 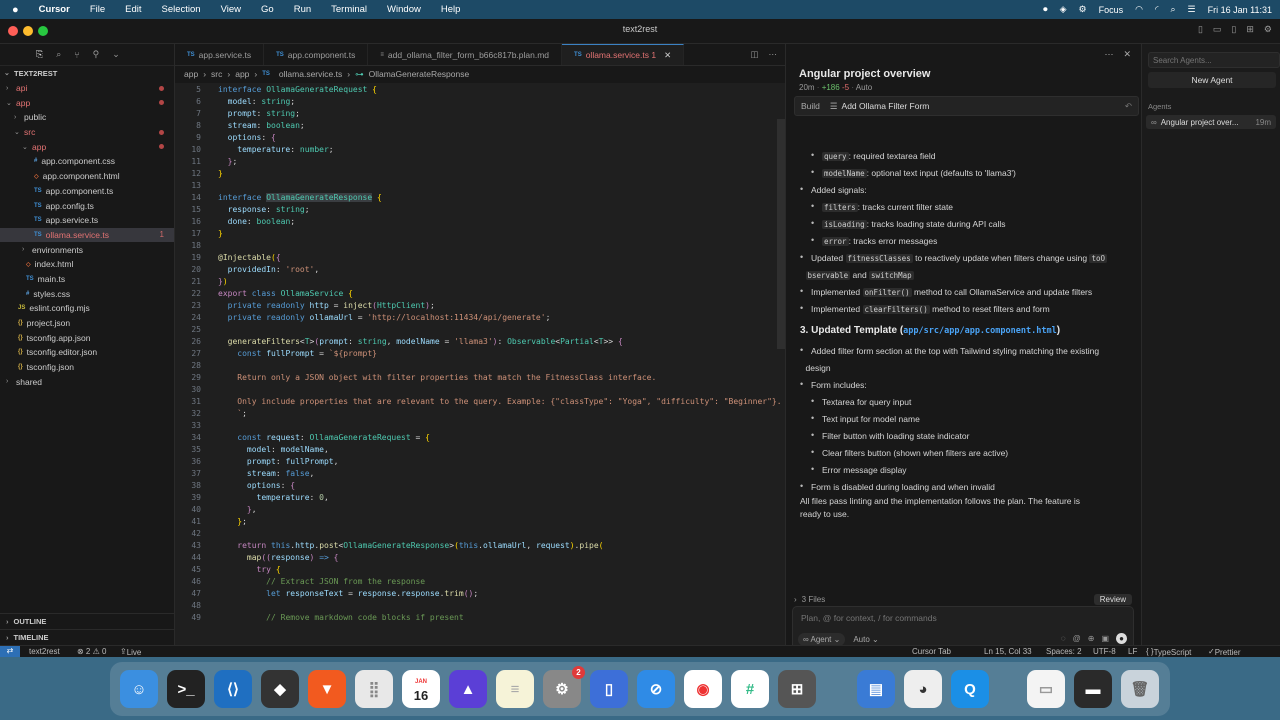 I want to click on notes-icon: ≡, so click(x=515, y=689).